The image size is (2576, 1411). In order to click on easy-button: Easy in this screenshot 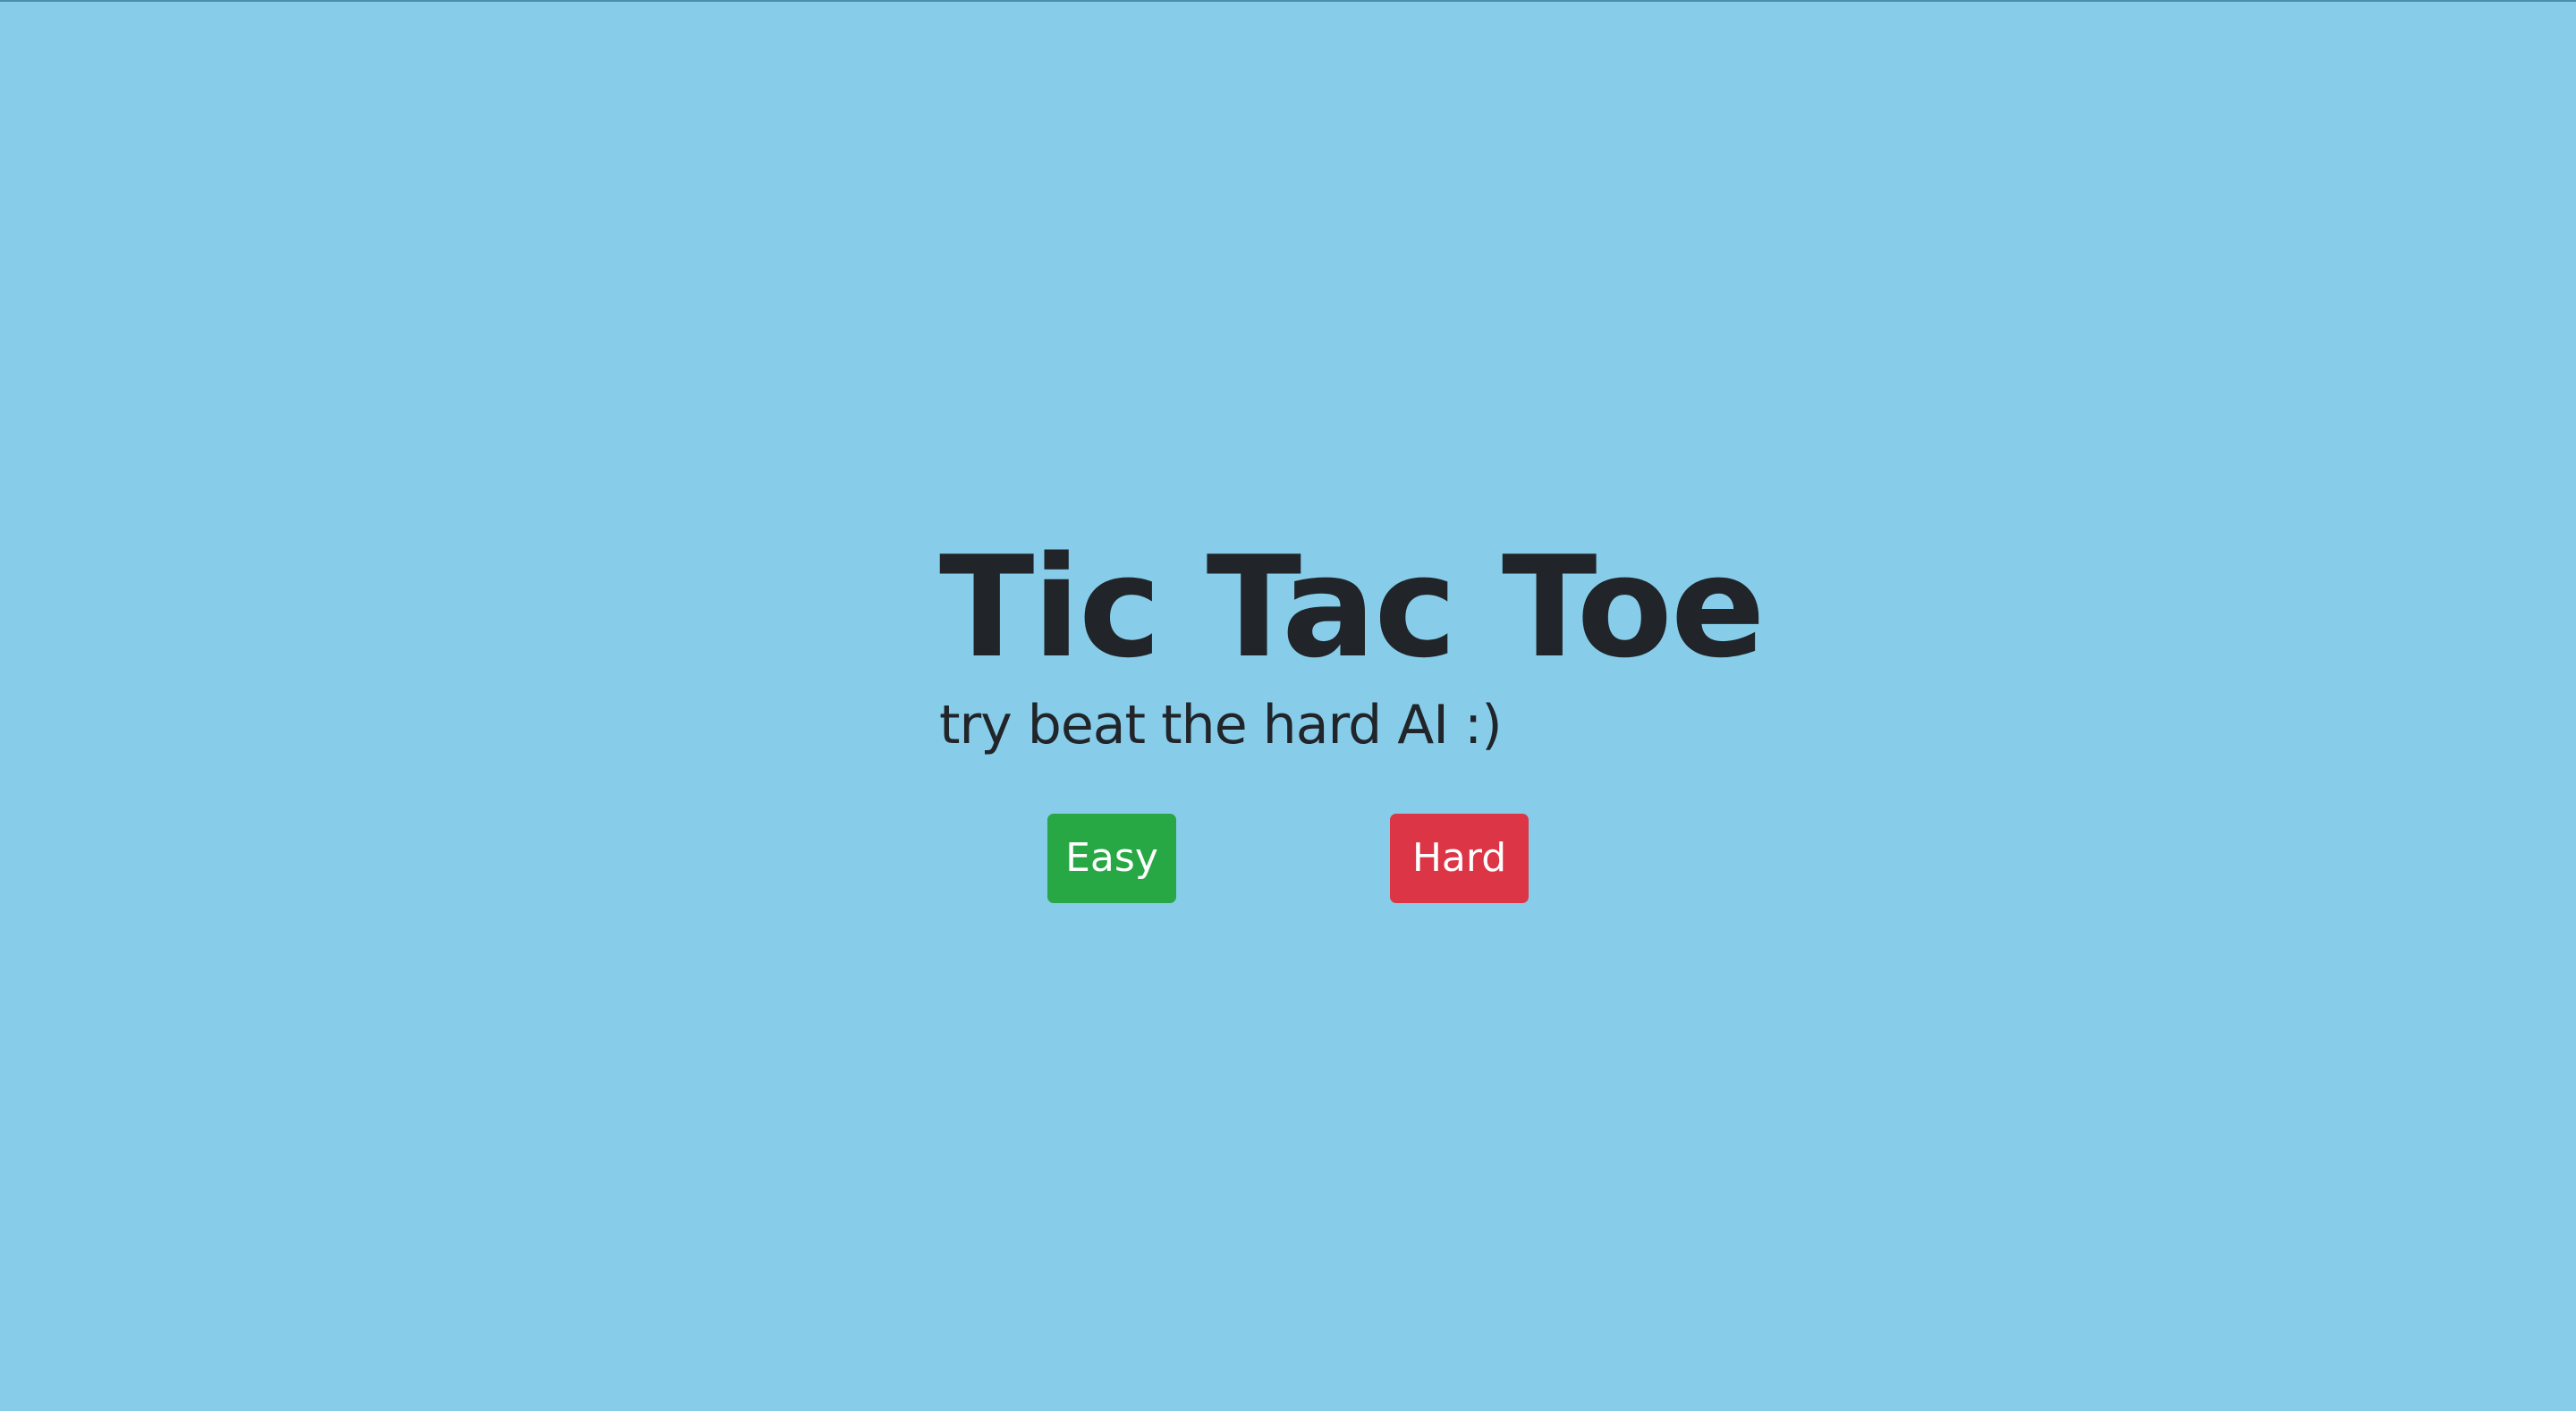, I will do `click(1111, 858)`.